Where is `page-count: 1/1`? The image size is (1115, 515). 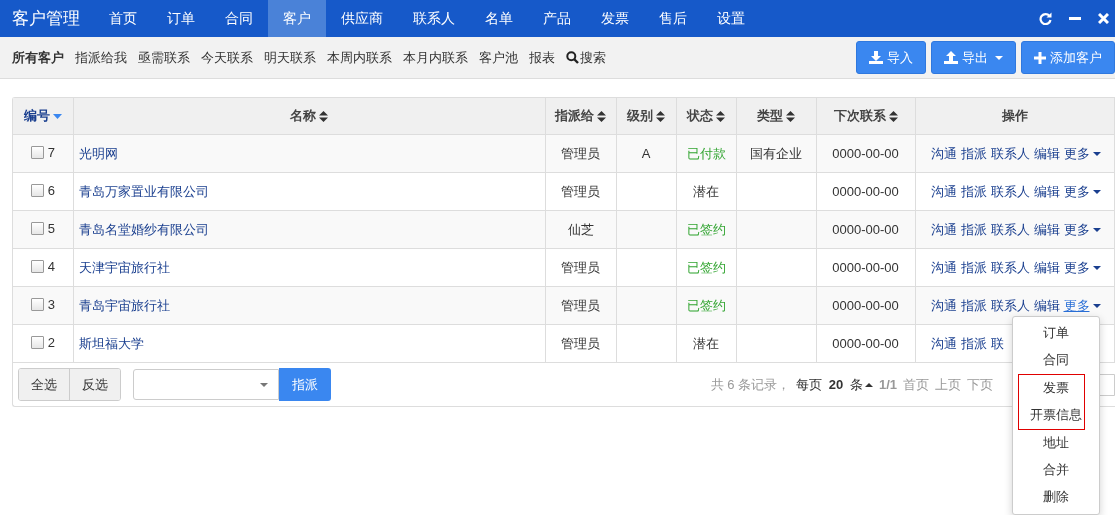 page-count: 1/1 is located at coordinates (887, 384).